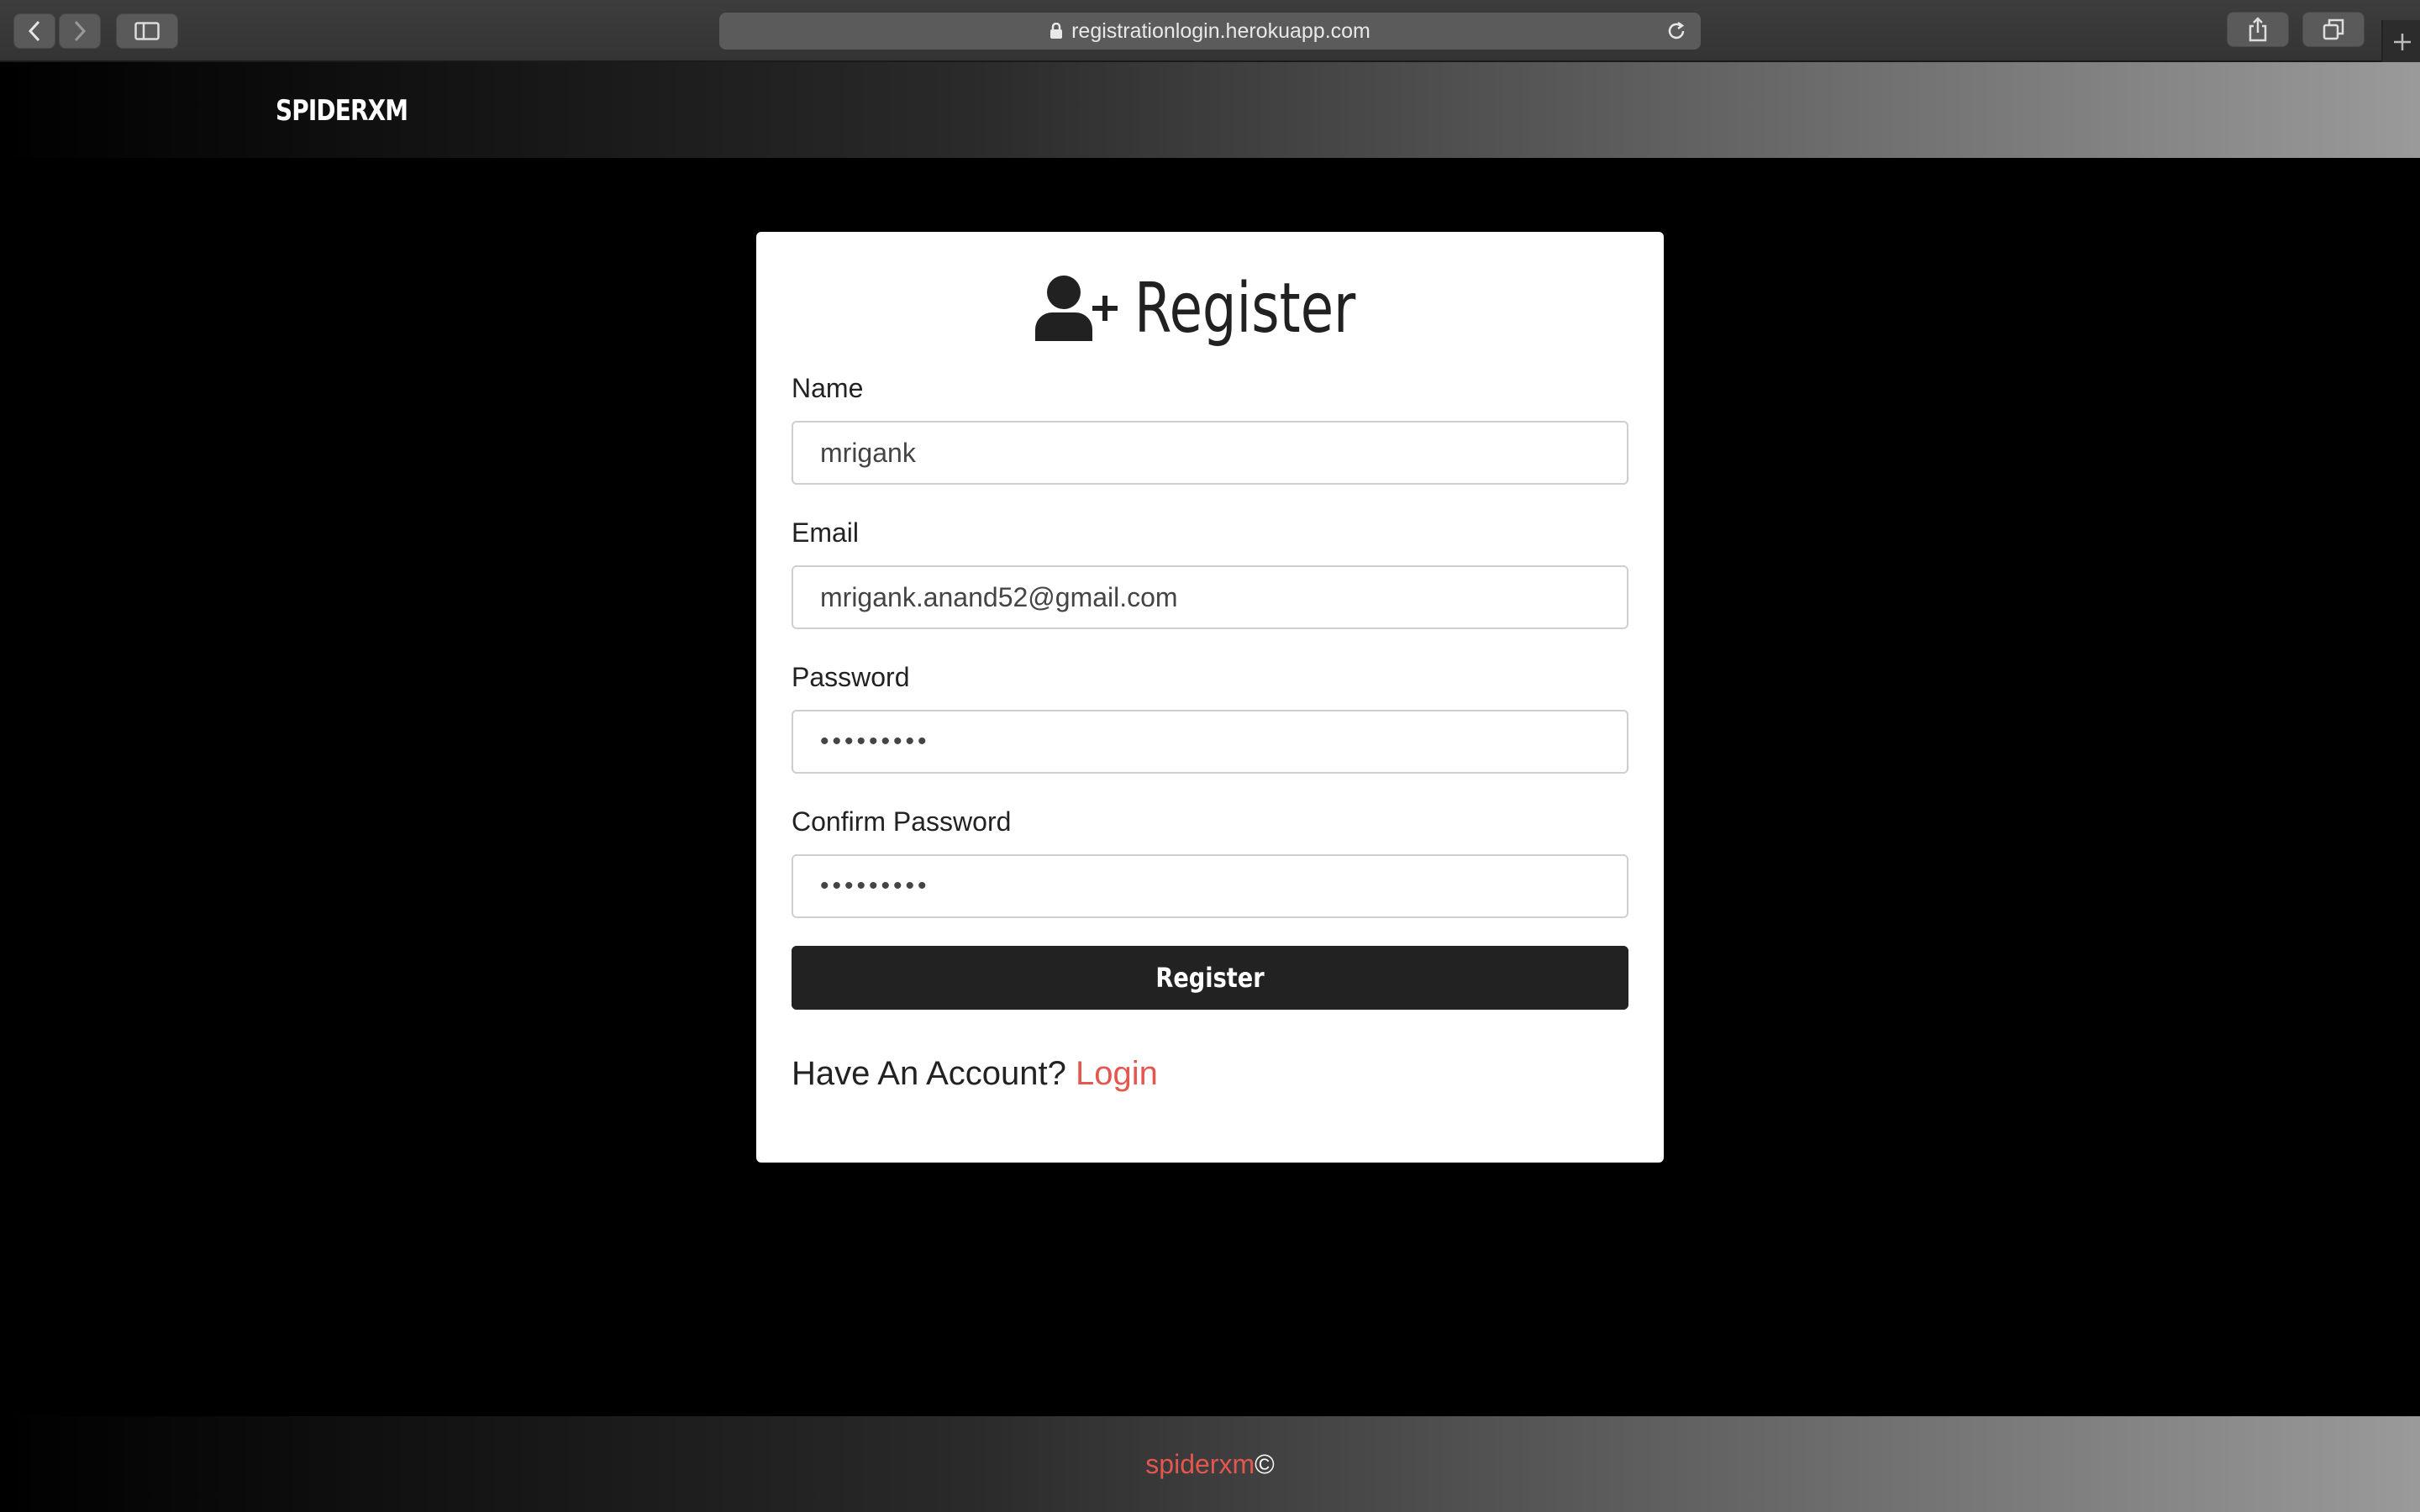 This screenshot has height=1512, width=2420. Describe the element at coordinates (1221, 30) in the screenshot. I see `url-text: registrationlogin.herokuapp.com` at that location.